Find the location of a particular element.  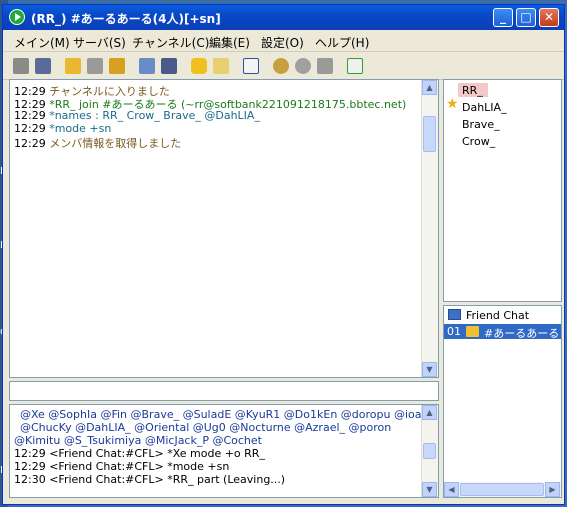

log-text: メンバ情報を取得しました is located at coordinates (113, 143).